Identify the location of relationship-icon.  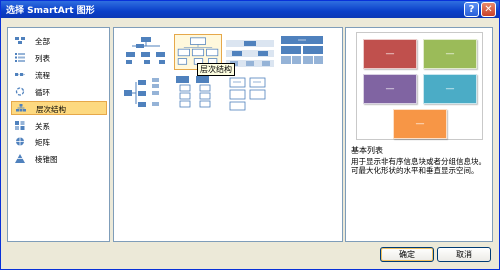
(20, 125).